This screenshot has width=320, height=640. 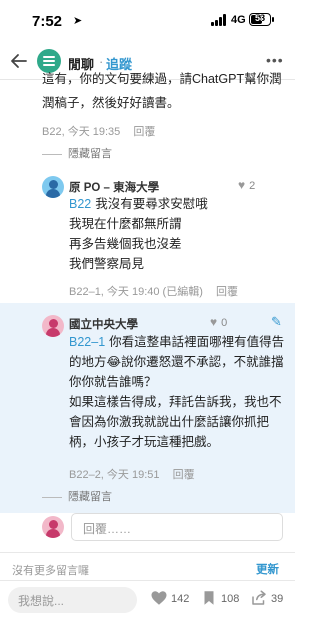 I want to click on bookmark-count: 108, so click(x=230, y=599).